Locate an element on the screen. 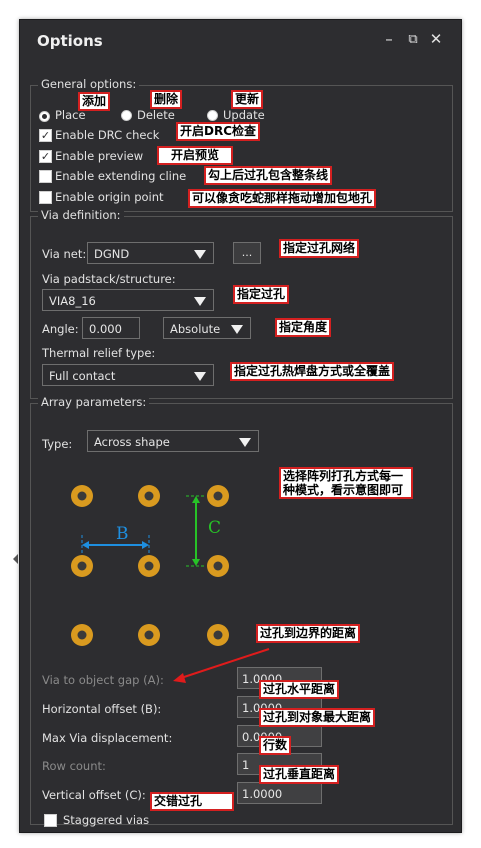 Image resolution: width=481 pixels, height=848 pixels. collapse-arrow-icon is located at coordinates (15, 559).